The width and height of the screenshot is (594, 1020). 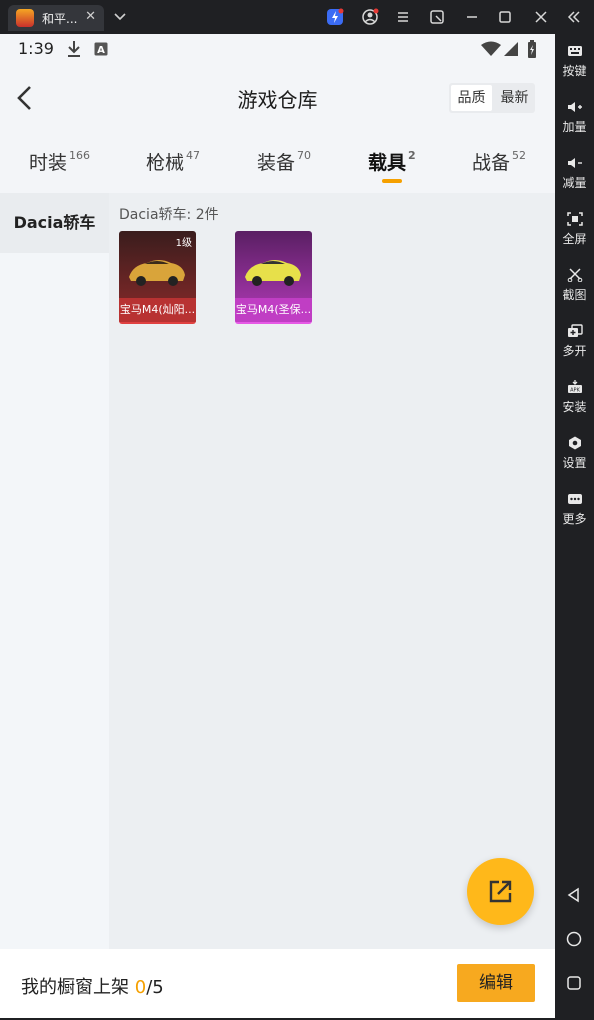 I want to click on tab-battle-gear: 战备 52, so click(x=499, y=161).